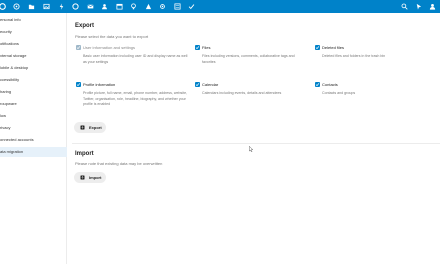  I want to click on sidebar-item-groupware: roupware, so click(33, 104).